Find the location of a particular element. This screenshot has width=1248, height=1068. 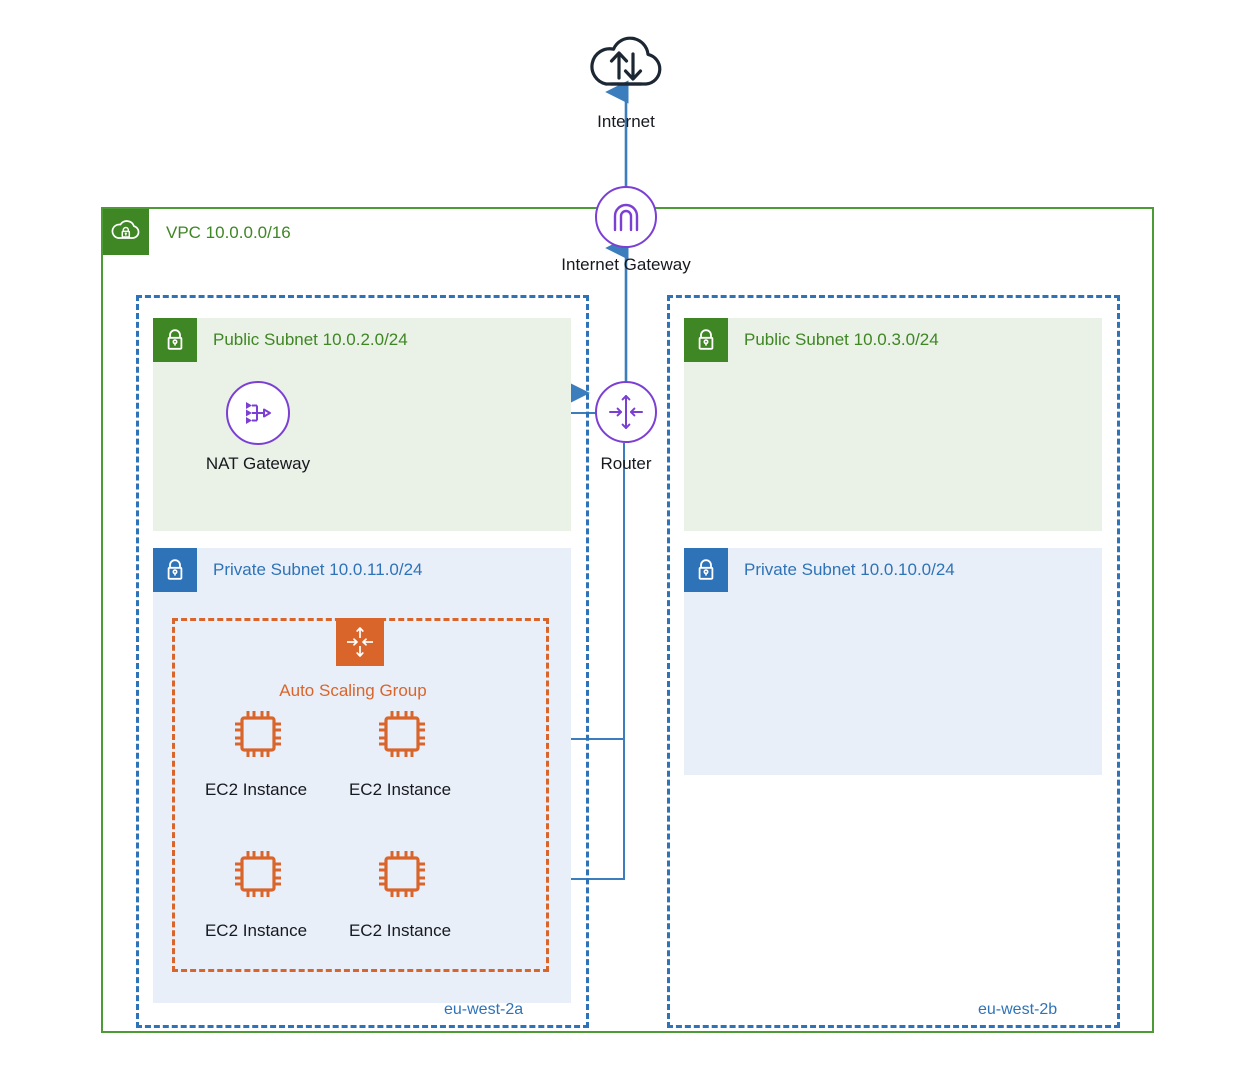

ec2-instance-2-label: EC2 Instance is located at coordinates (400, 789).